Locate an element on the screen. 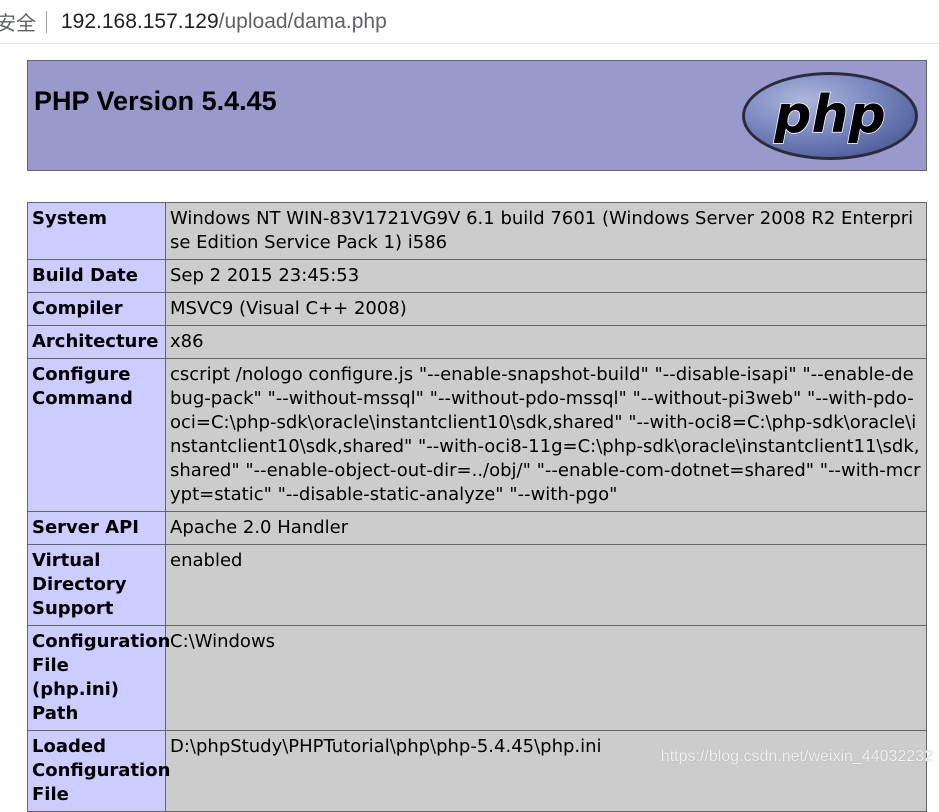 This screenshot has height=812, width=939. address-bar: 安全 192.168.157.129/upload/dama.php is located at coordinates (469, 22).